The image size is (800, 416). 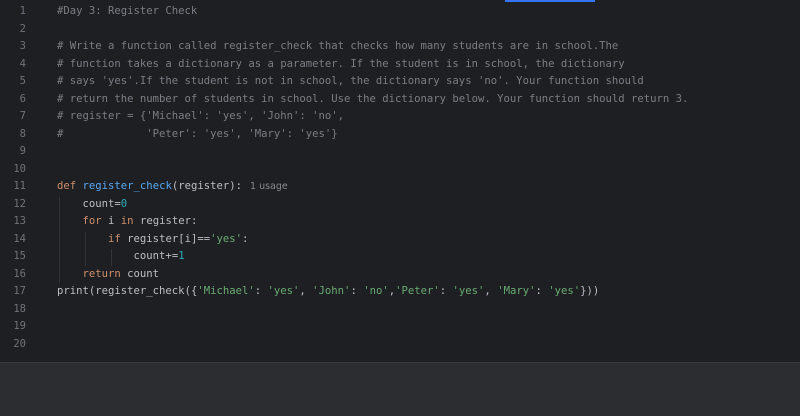 I want to click on for-keyword: for, so click(x=92, y=221).